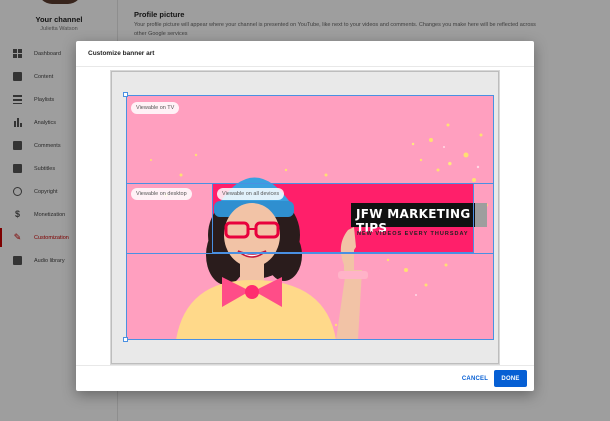 The width and height of the screenshot is (610, 421). What do you see at coordinates (125, 339) in the screenshot?
I see `crop-handle-bottom-left` at bounding box center [125, 339].